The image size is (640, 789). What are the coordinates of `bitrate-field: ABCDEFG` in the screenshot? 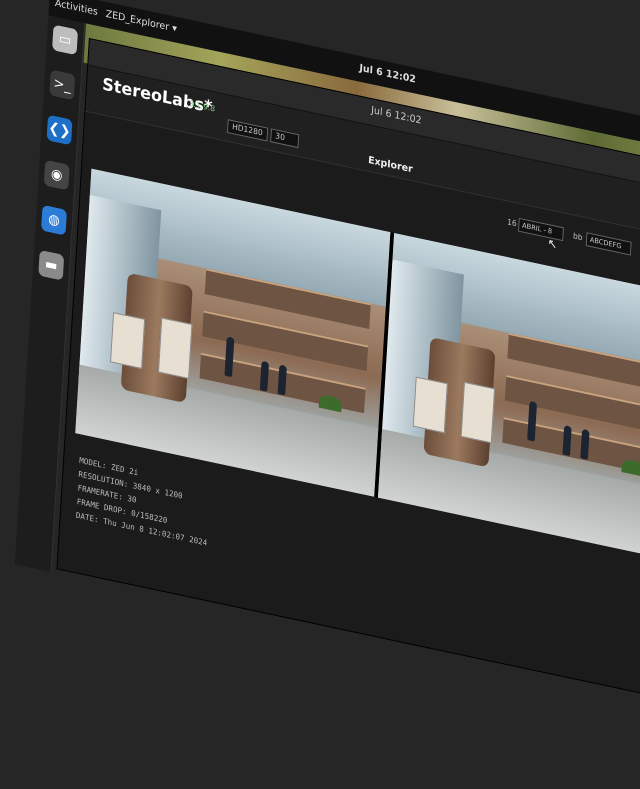 It's located at (608, 244).